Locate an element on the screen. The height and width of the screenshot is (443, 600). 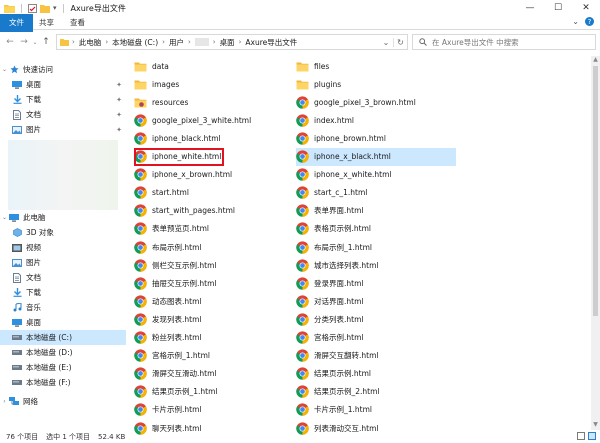
sidebar-item-documents-pinned: 文档 ✦ is located at coordinates (63, 114).